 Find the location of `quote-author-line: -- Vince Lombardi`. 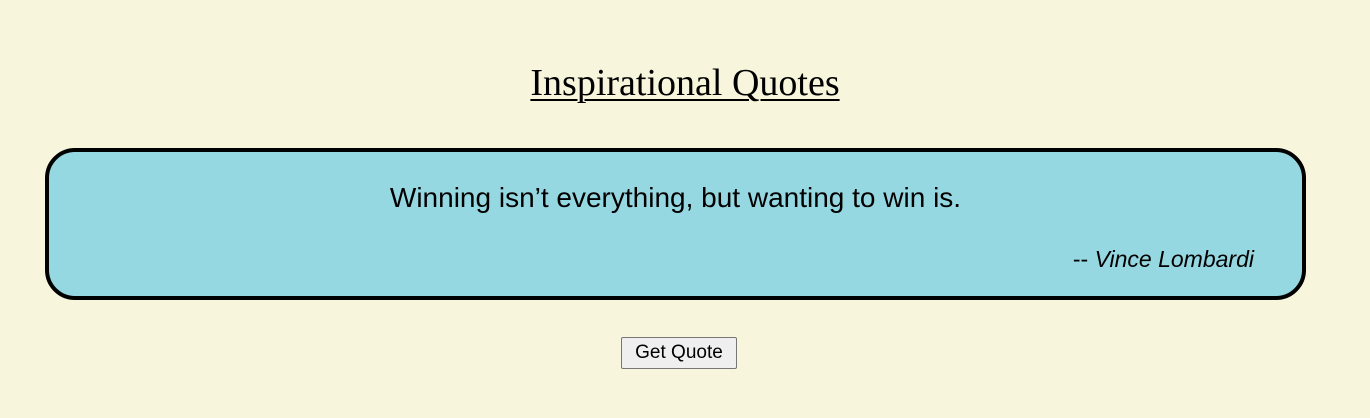

quote-author-line: -- Vince Lombardi is located at coordinates (1163, 259).